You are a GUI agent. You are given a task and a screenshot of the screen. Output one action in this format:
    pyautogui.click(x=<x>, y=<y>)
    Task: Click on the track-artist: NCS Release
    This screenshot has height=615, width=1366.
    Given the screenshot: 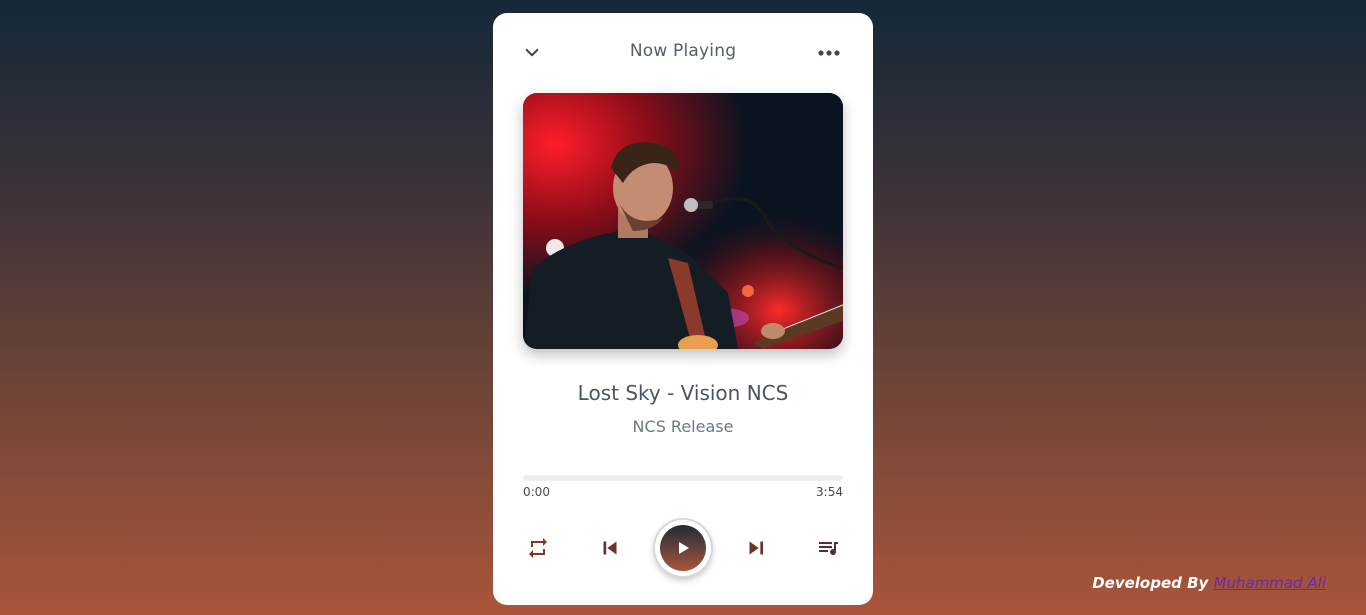 What is the action you would take?
    pyautogui.click(x=683, y=426)
    